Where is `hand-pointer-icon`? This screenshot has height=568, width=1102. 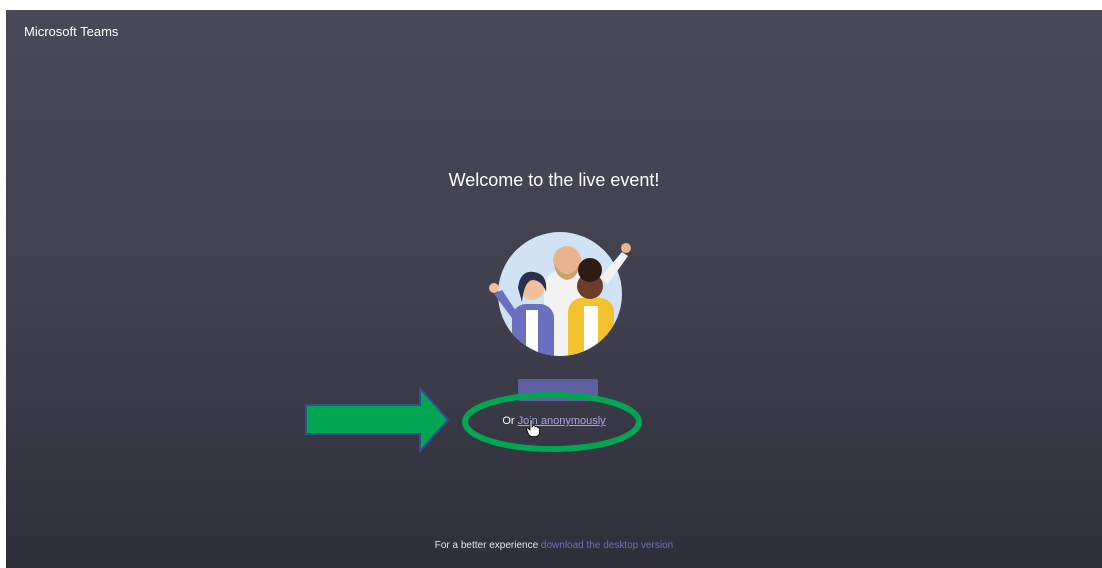
hand-pointer-icon is located at coordinates (533, 428).